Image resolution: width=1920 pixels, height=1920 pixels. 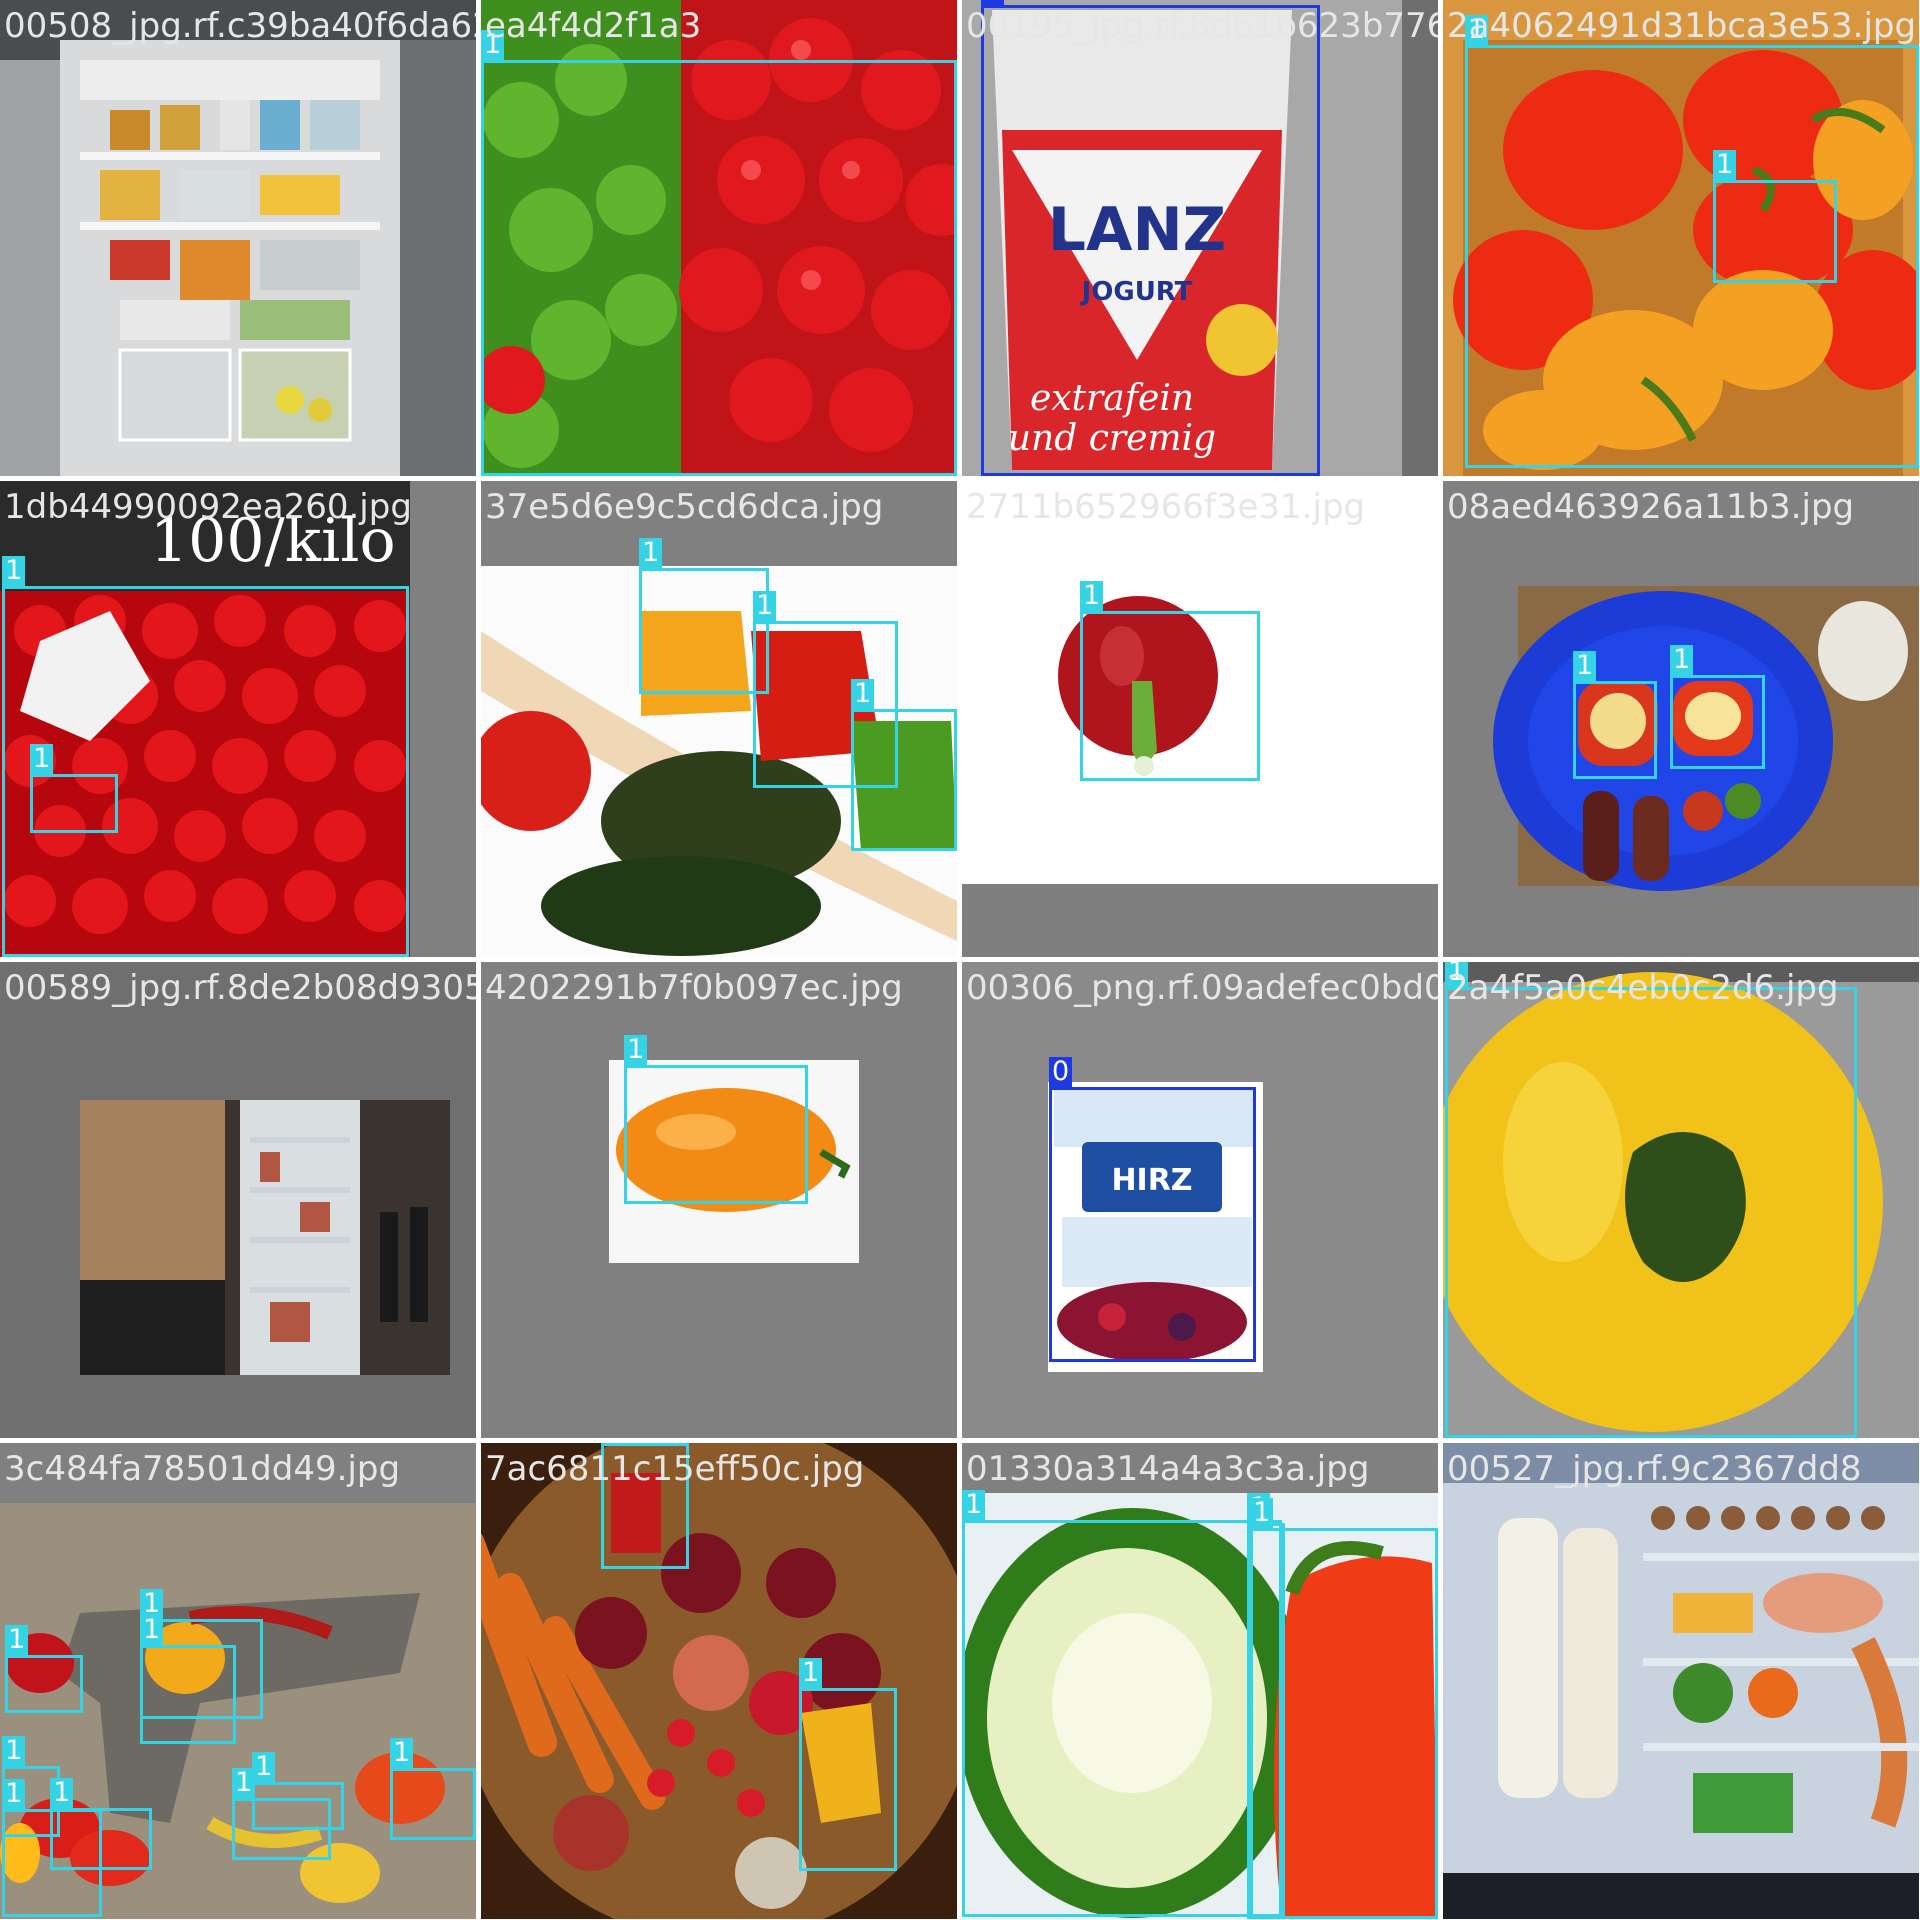 What do you see at coordinates (1202, 26) in the screenshot?
I see `tile-filename: 00195_jpg.rf.8d61b623b776` at bounding box center [1202, 26].